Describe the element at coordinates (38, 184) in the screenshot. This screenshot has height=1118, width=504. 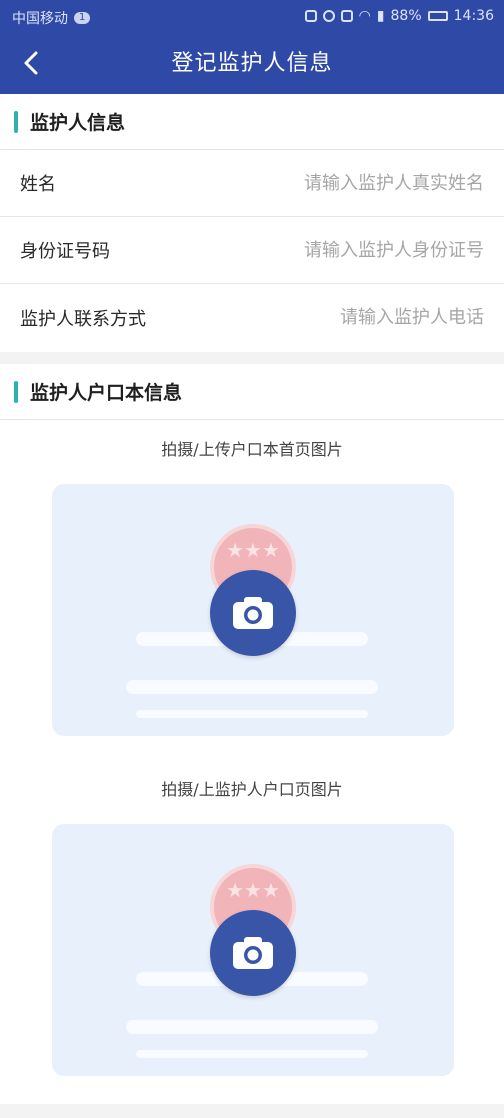
I see `name-label: 姓名` at that location.